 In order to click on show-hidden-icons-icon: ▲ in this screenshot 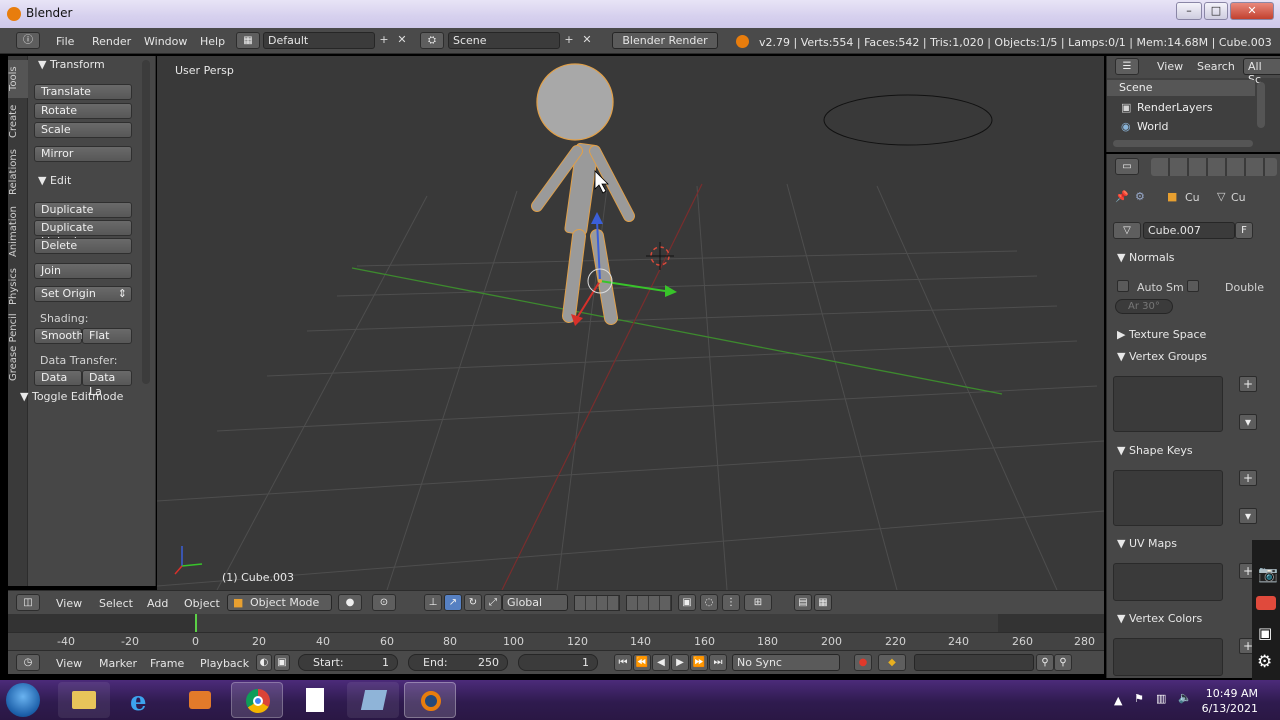, I will do `click(1118, 700)`.